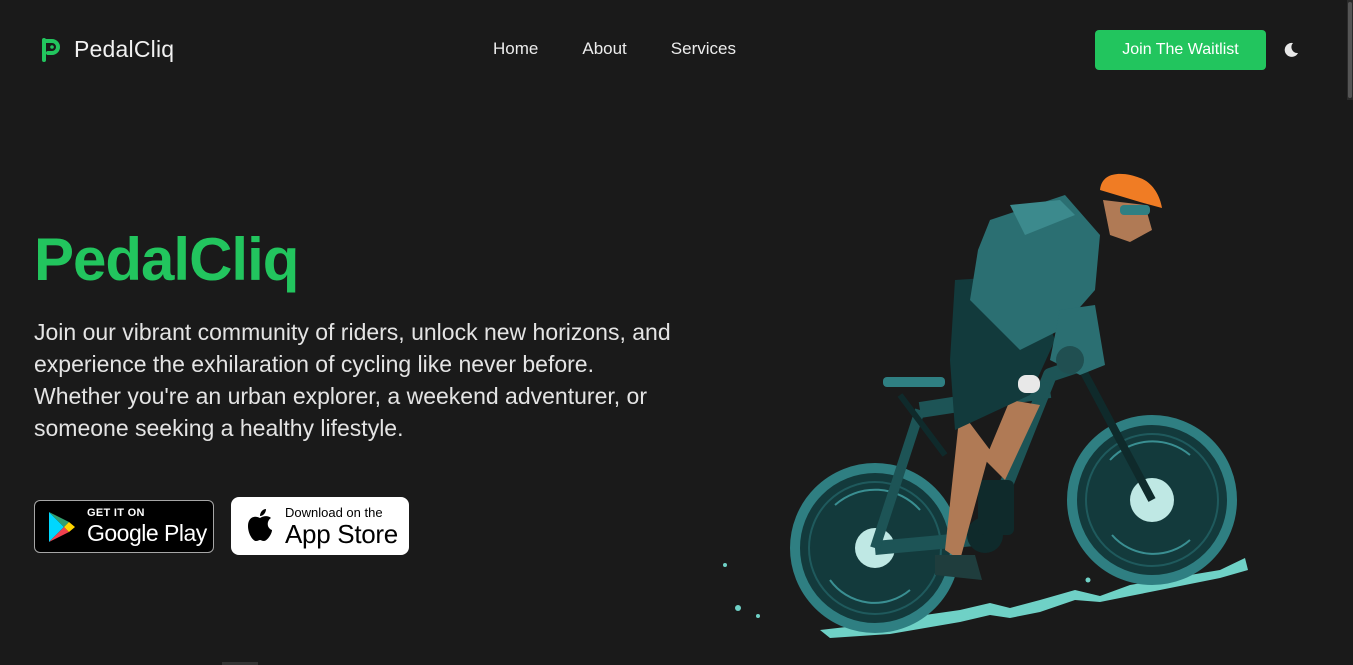 The height and width of the screenshot is (665, 1353). I want to click on scrollbar, so click(1350, 50).